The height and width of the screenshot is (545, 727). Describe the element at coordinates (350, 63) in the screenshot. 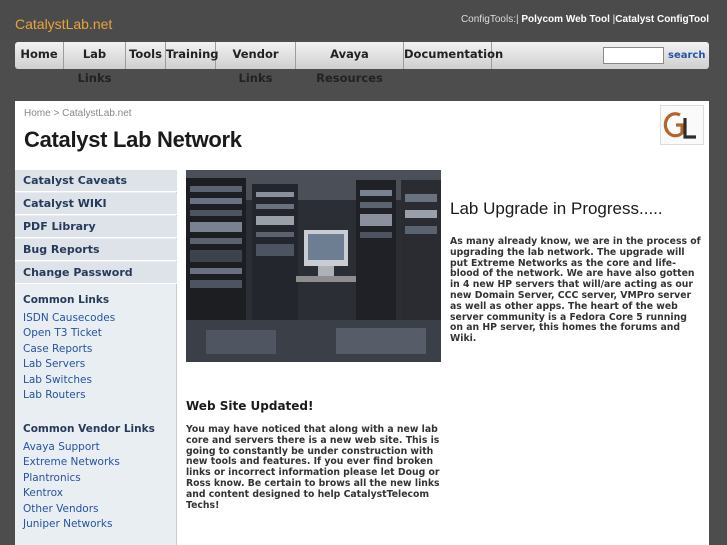

I see `nav-avaya-resources: Avaya Resources` at that location.